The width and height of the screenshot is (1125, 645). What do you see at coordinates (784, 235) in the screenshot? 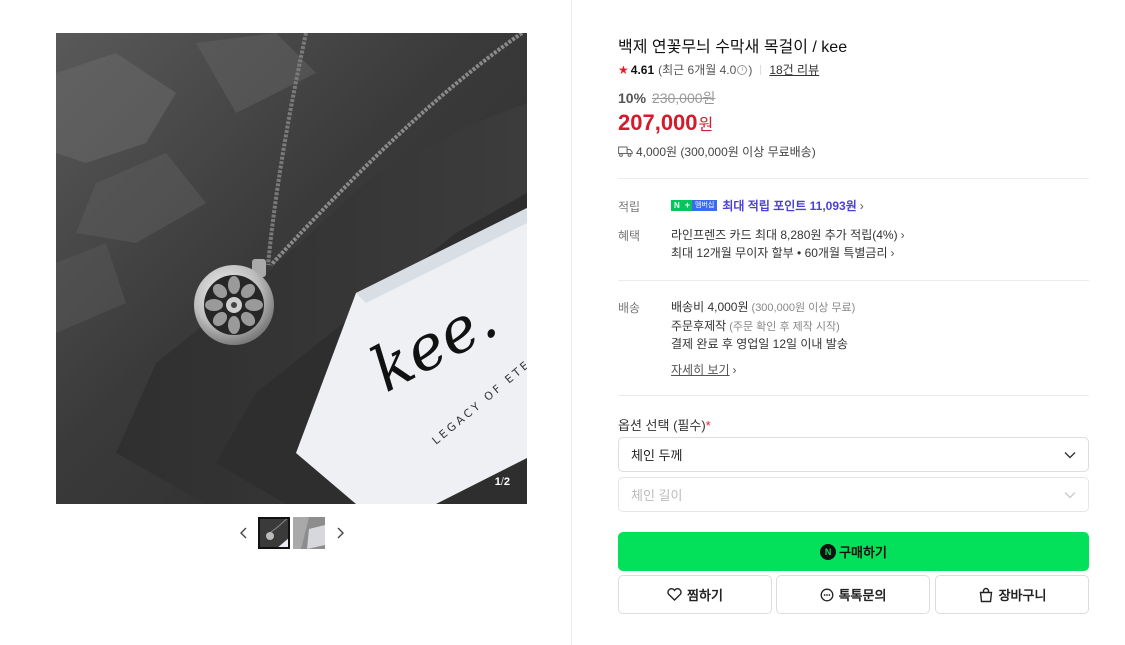
I see `benefit-card-text: 라인프렌즈 카드 최대 8,280원 추가 적립(4%)` at bounding box center [784, 235].